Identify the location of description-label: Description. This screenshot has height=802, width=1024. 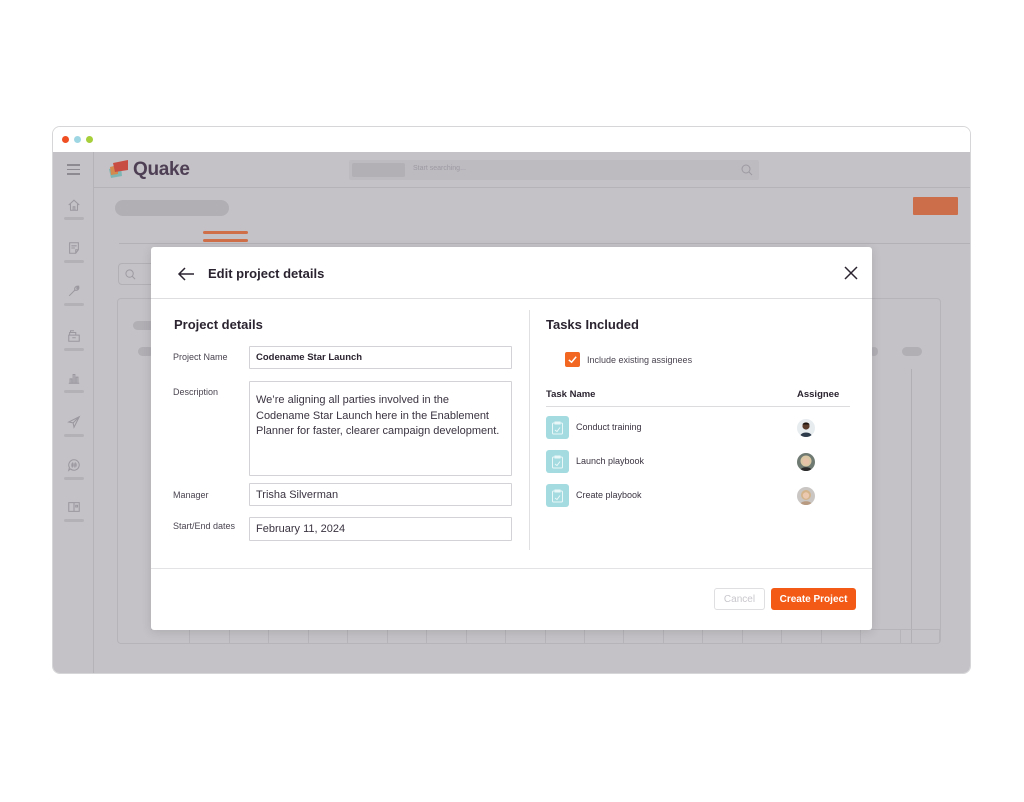
(196, 392).